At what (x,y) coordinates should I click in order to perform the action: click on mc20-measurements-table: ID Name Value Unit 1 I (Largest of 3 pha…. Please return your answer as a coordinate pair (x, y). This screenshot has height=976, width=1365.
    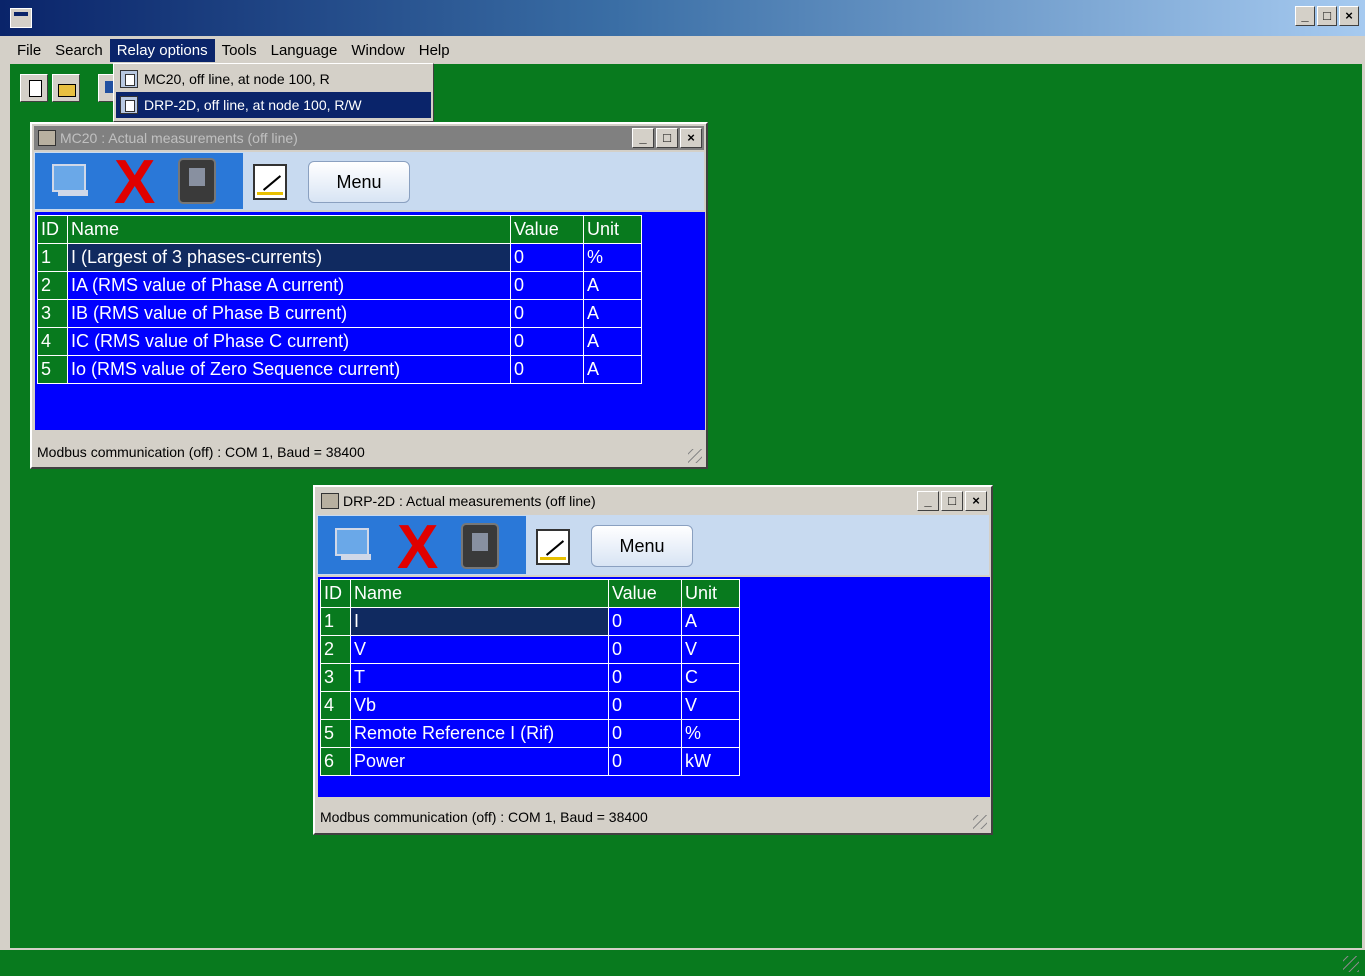
    Looking at the image, I should click on (339, 299).